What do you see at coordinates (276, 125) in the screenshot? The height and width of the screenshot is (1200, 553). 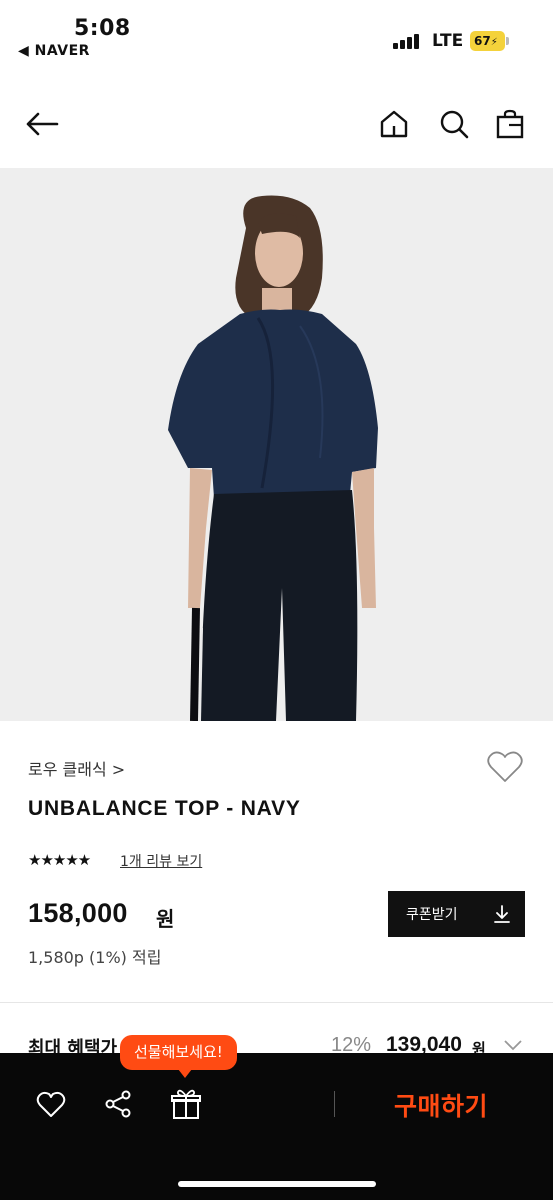 I see `top-nav-bar` at bounding box center [276, 125].